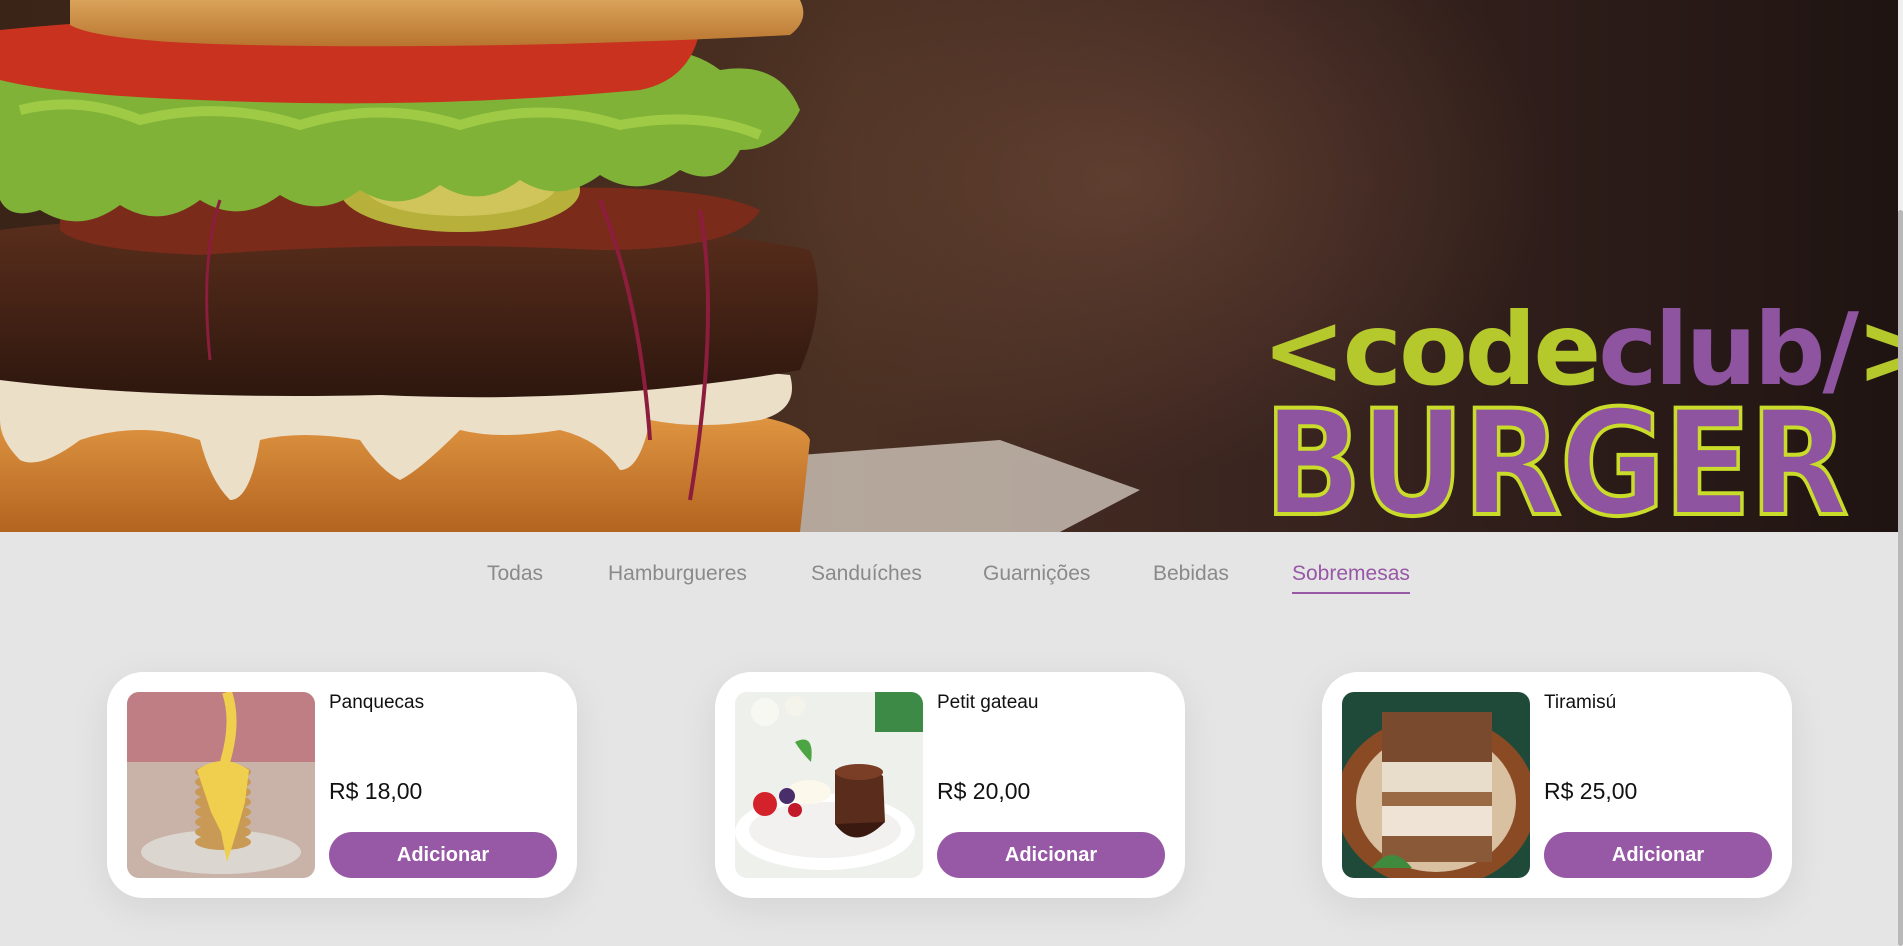 This screenshot has height=946, width=1903. Describe the element at coordinates (515, 574) in the screenshot. I see `tab-todas: Todas` at that location.